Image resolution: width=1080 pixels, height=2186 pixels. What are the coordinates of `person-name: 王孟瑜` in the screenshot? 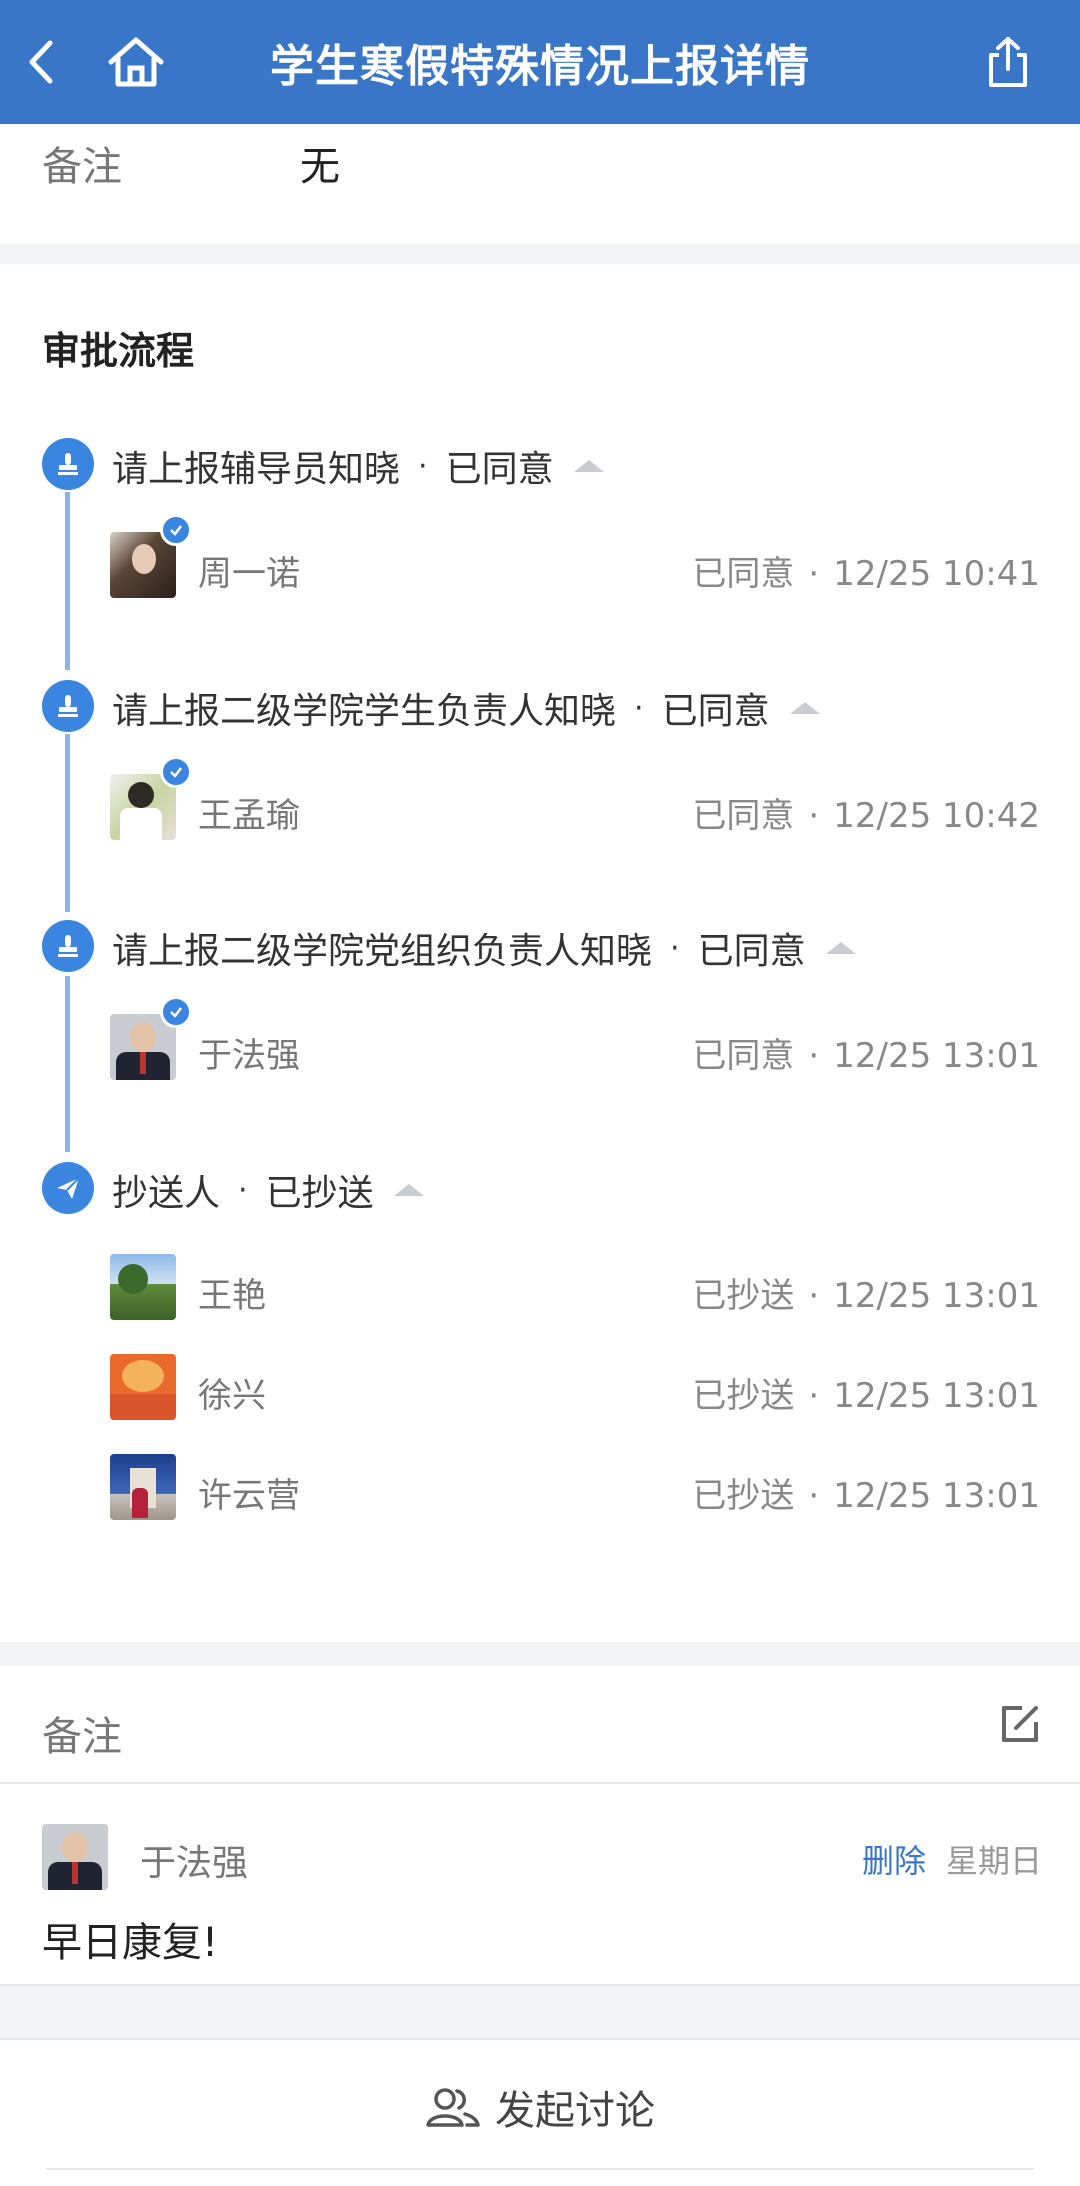 It's located at (249, 816).